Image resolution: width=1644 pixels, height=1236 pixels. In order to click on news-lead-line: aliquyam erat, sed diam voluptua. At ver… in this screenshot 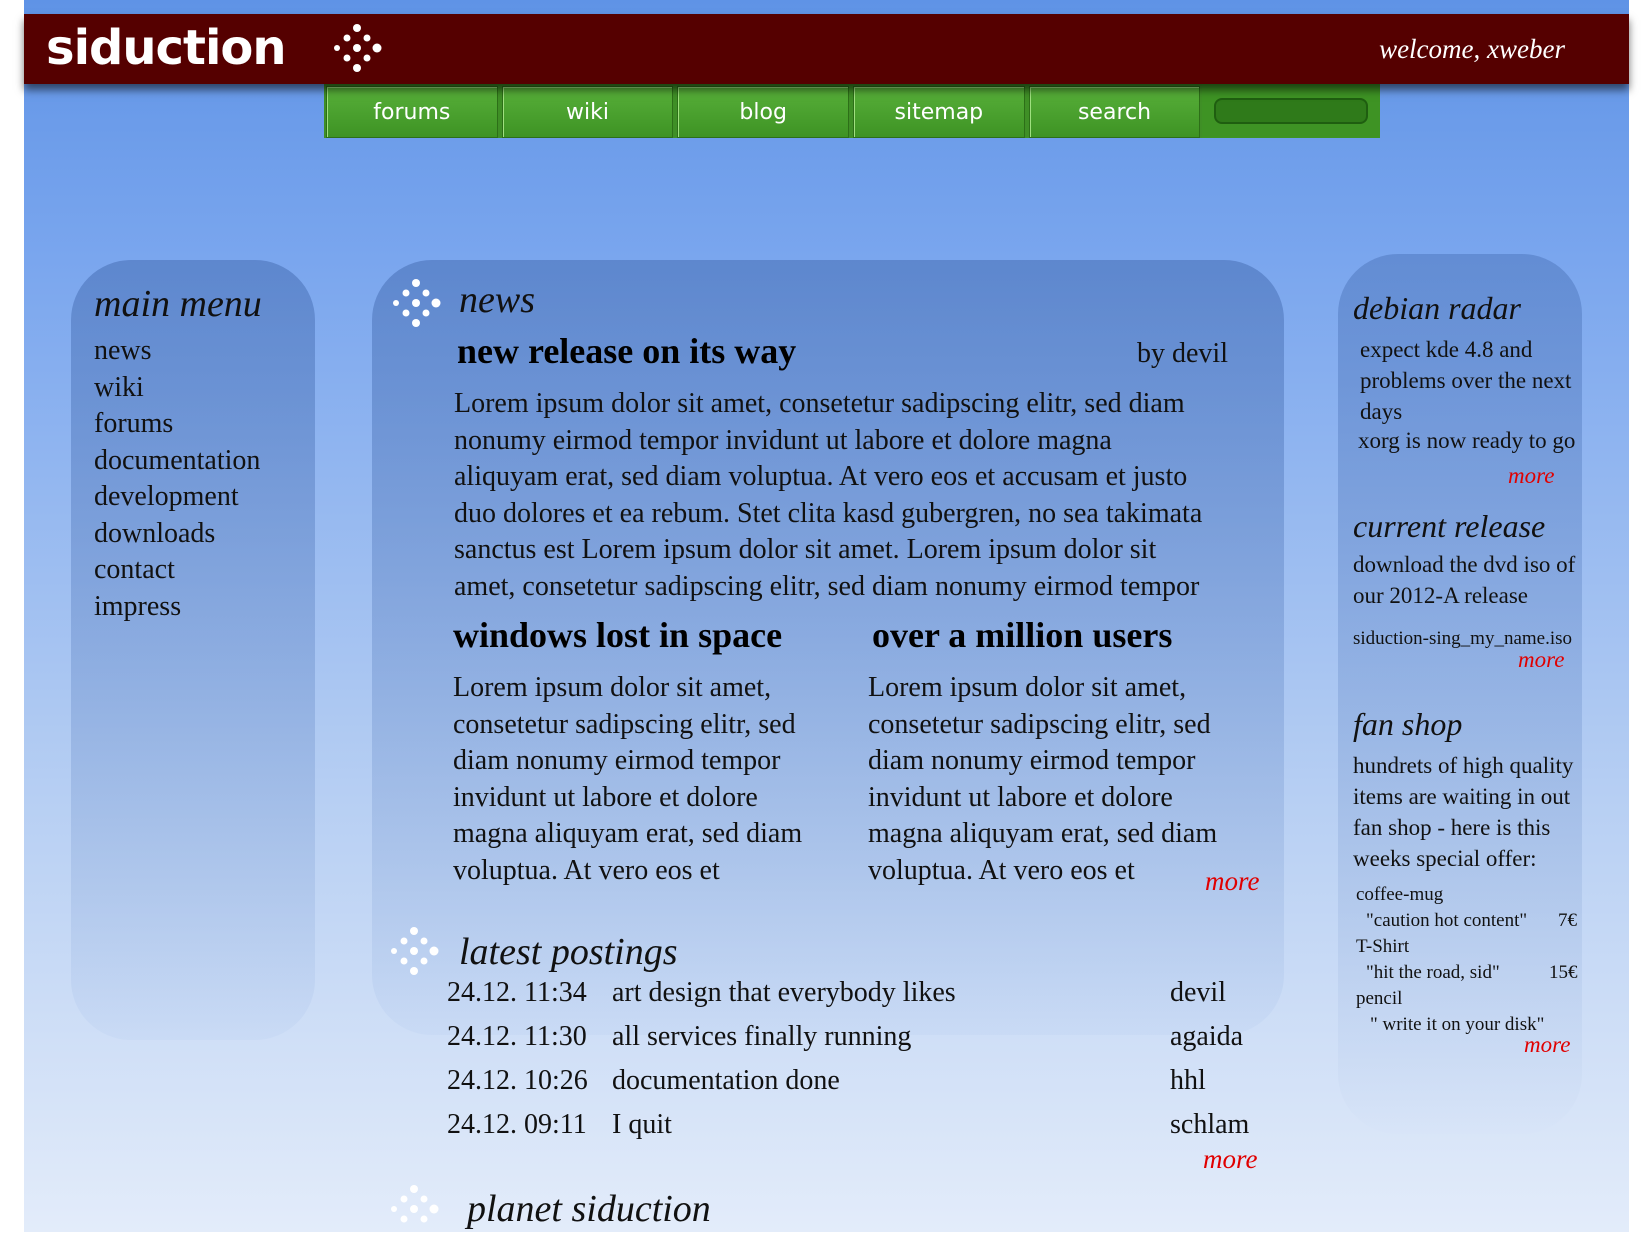, I will do `click(821, 476)`.